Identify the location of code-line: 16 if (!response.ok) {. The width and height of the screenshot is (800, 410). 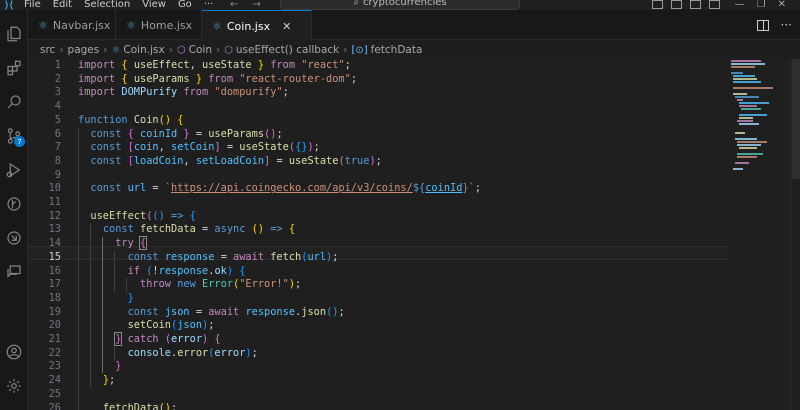
(378, 272).